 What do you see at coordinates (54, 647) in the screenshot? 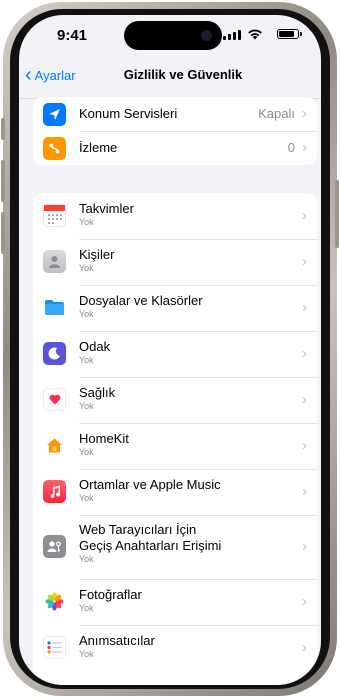
I see `reminders-icon` at bounding box center [54, 647].